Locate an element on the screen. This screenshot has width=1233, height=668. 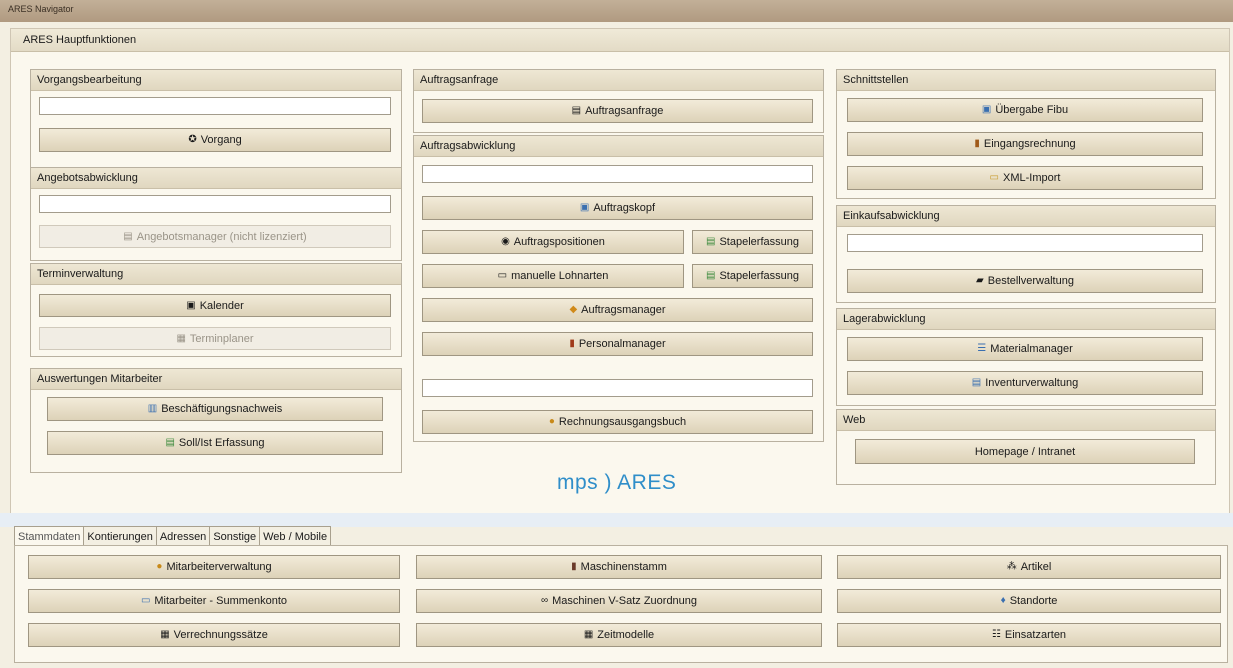
rechnungsausgangsbuch-button: ● Rechnungsausgangsbuch is located at coordinates (617, 422).